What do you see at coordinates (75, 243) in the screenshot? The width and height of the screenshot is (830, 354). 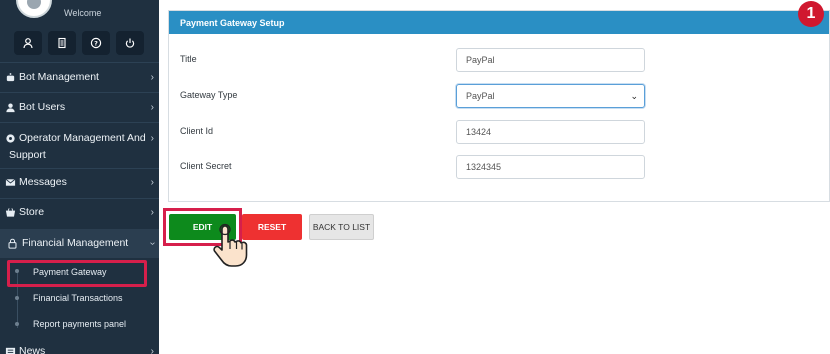 I see `sidebar-item-label: Financial Management` at bounding box center [75, 243].